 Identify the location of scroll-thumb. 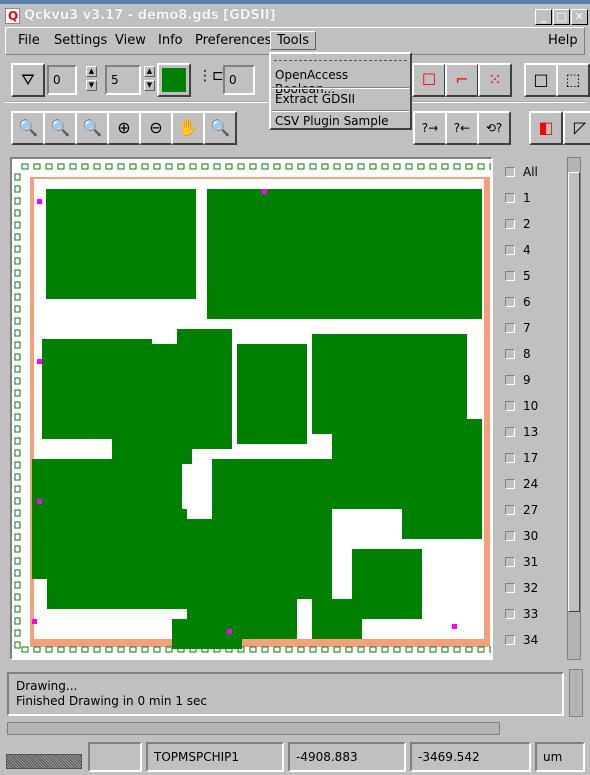
(574, 392).